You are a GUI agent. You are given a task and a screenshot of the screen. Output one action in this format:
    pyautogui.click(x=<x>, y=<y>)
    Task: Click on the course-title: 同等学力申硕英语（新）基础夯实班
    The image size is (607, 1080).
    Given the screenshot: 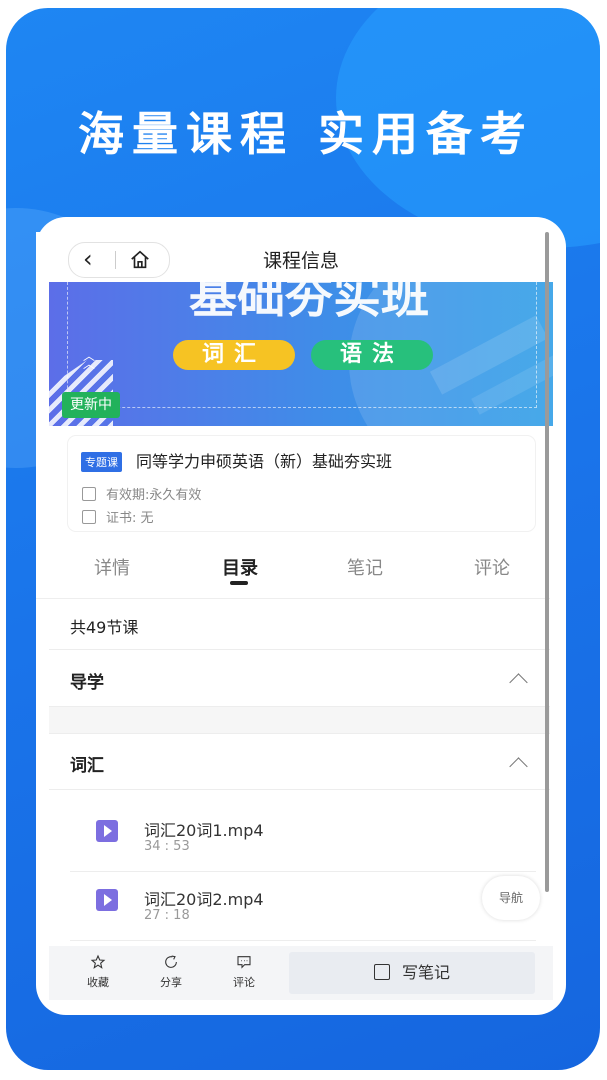 What is the action you would take?
    pyautogui.click(x=264, y=461)
    